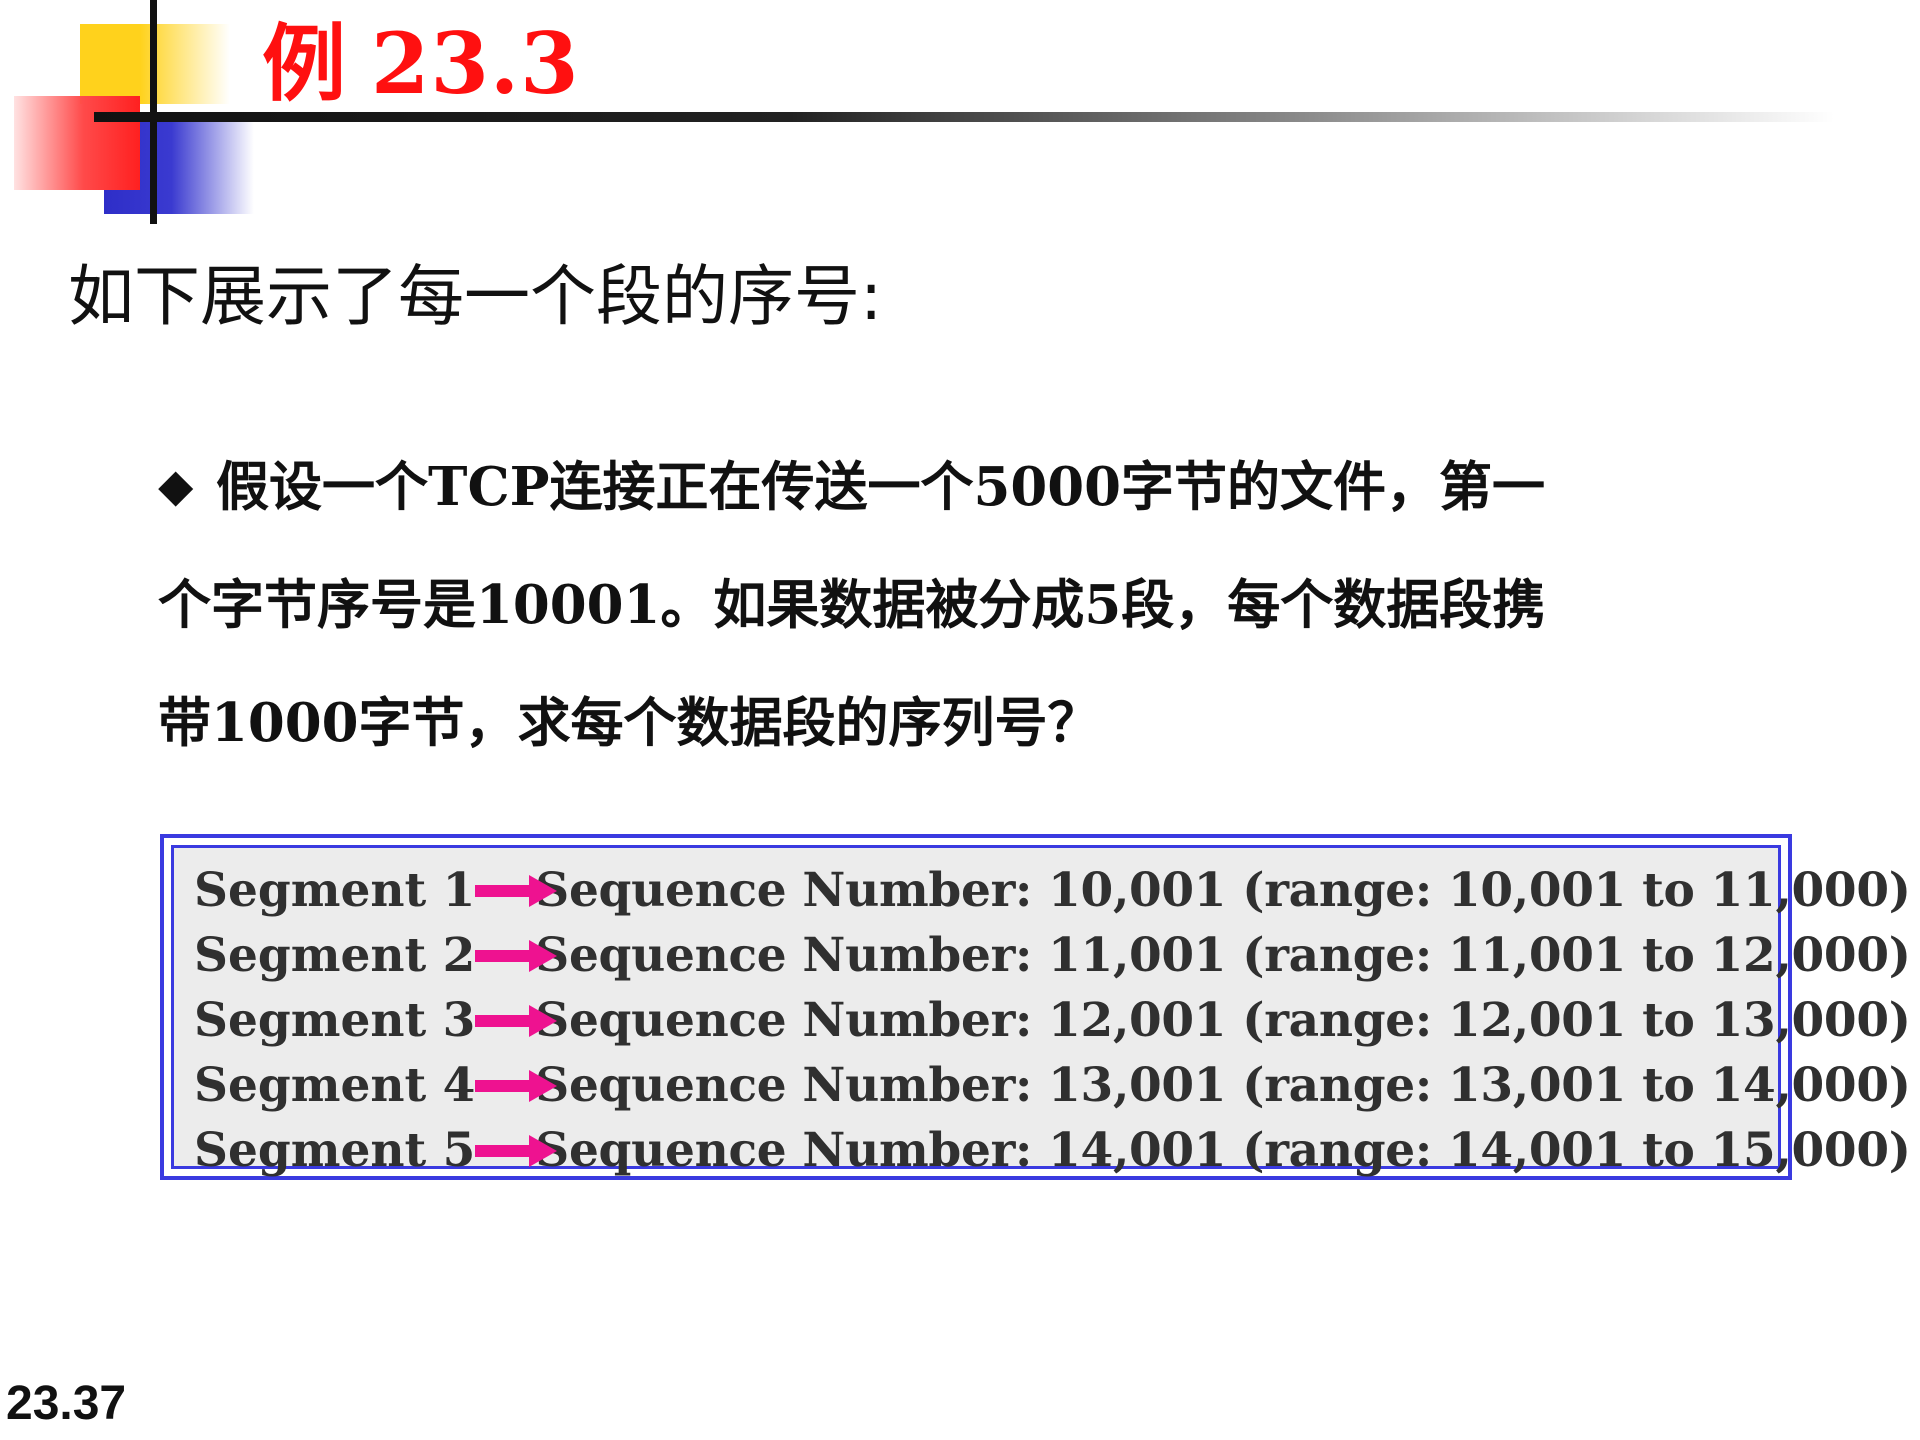  I want to click on segment-label: Segment 3, so click(335, 1020).